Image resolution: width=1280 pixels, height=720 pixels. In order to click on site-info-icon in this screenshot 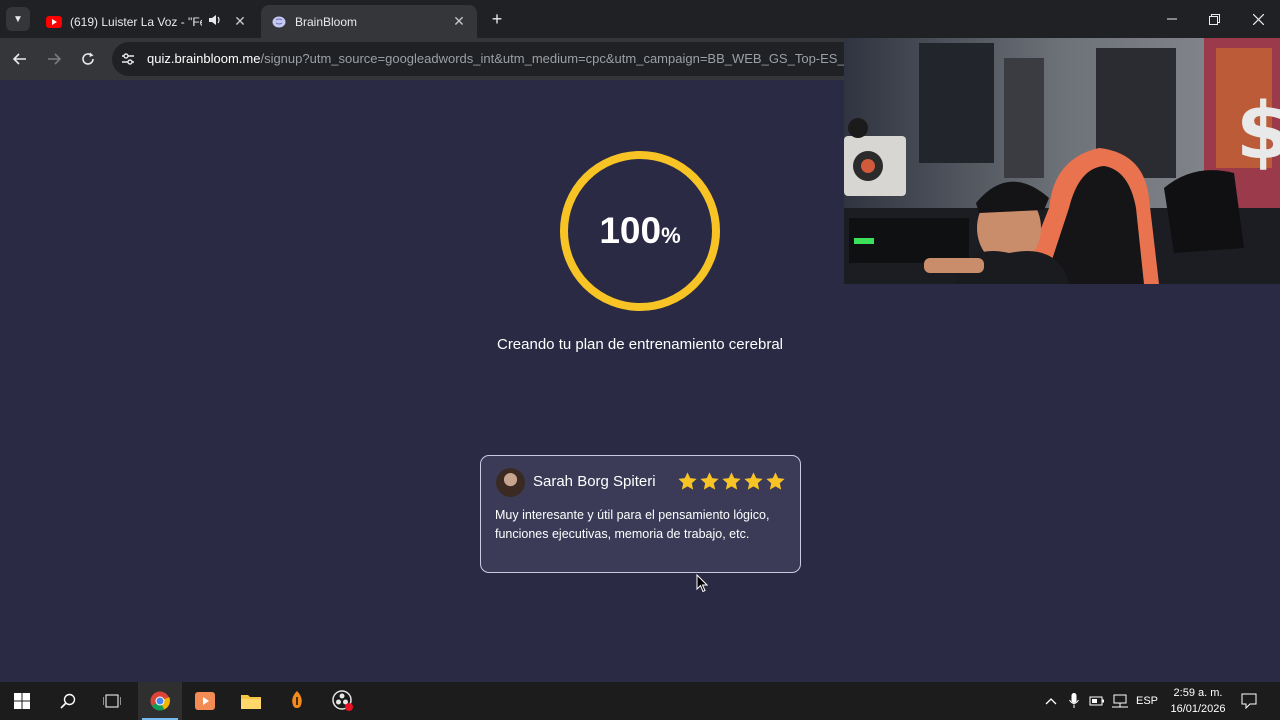, I will do `click(128, 59)`.